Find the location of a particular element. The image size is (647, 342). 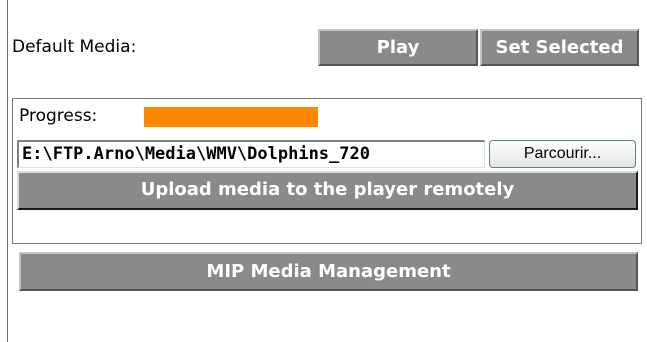

progress-label: Progress: is located at coordinates (58, 116).